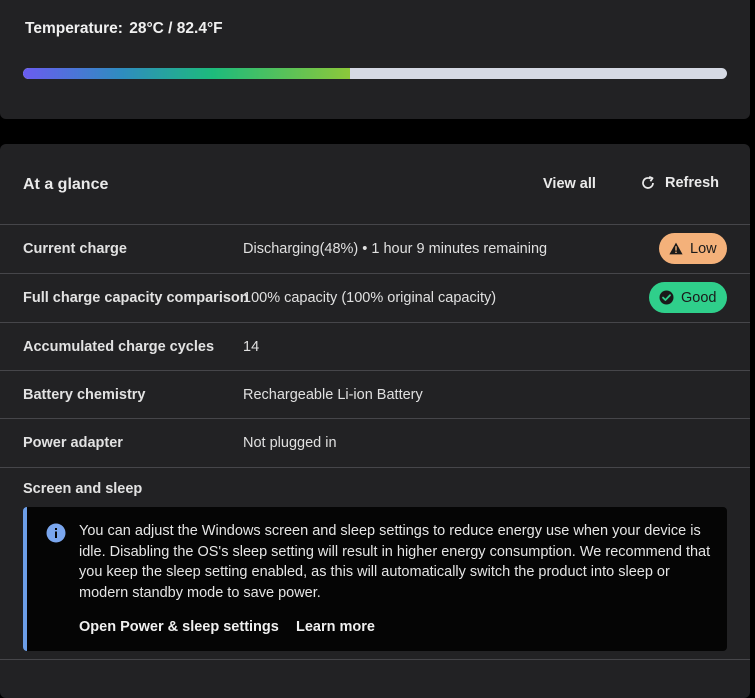  What do you see at coordinates (692, 183) in the screenshot?
I see `refresh-label: Refresh` at bounding box center [692, 183].